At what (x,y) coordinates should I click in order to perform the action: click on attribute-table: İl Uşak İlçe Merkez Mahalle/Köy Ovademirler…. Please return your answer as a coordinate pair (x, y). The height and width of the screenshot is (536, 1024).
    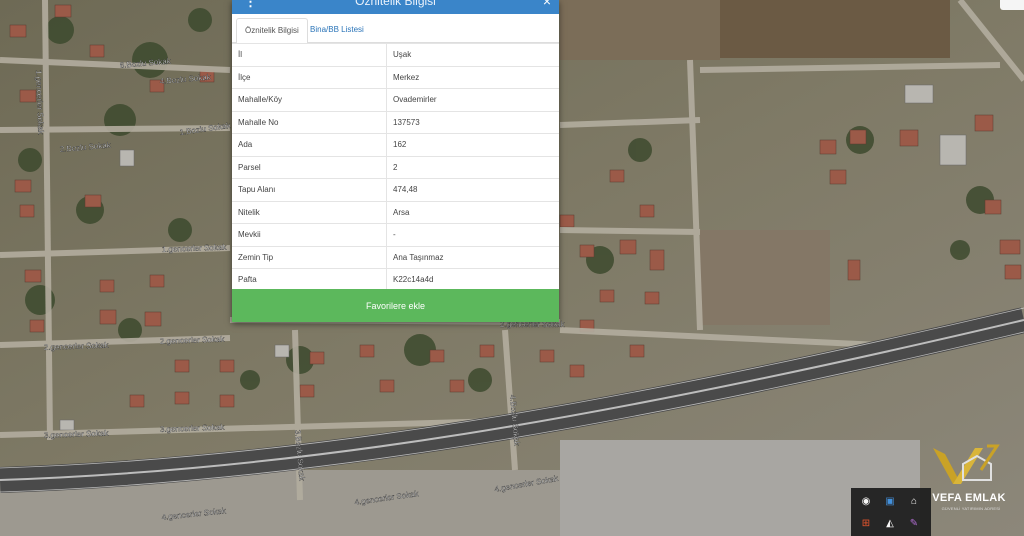
    Looking at the image, I should click on (395, 167).